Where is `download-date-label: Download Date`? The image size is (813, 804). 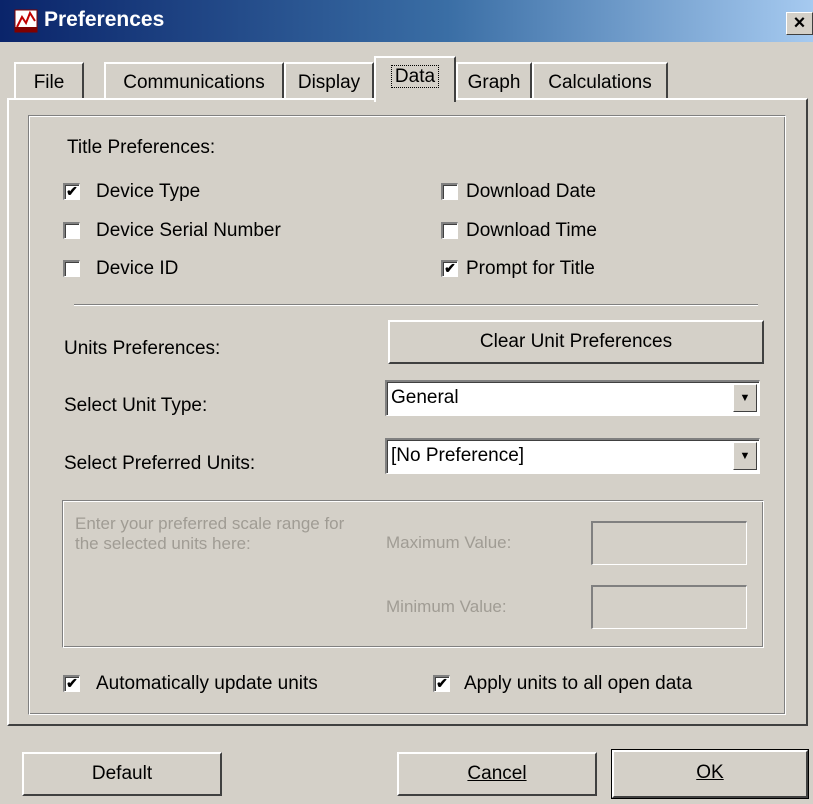
download-date-label: Download Date is located at coordinates (531, 192).